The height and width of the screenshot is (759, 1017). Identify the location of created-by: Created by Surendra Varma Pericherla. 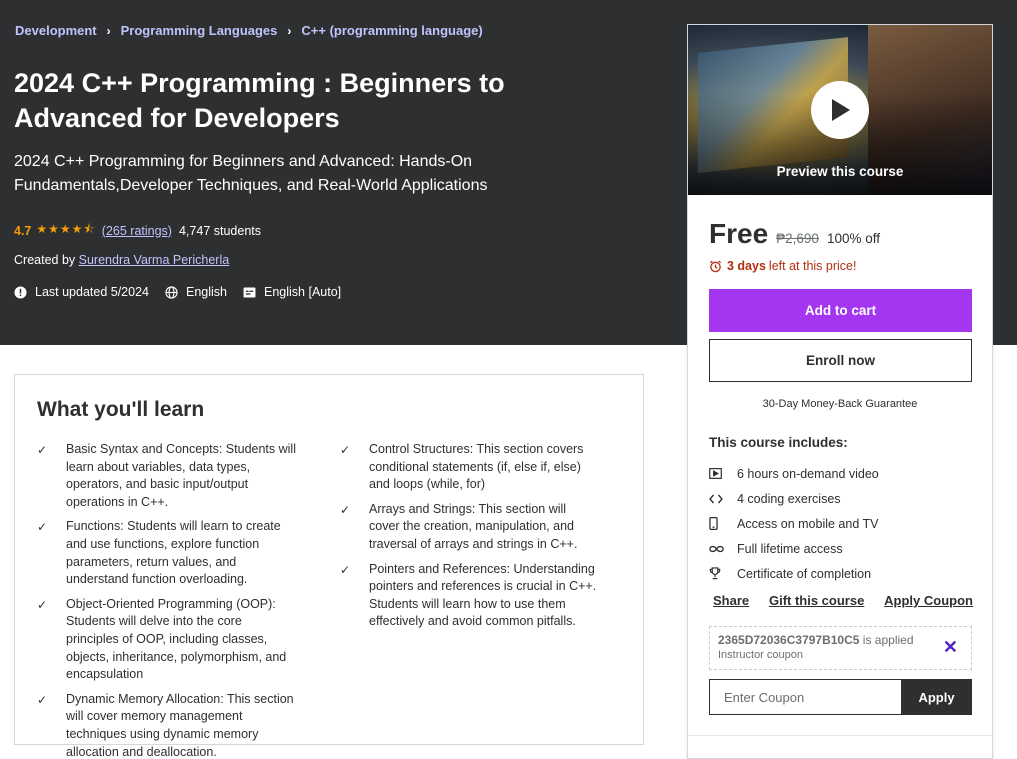
(121, 260).